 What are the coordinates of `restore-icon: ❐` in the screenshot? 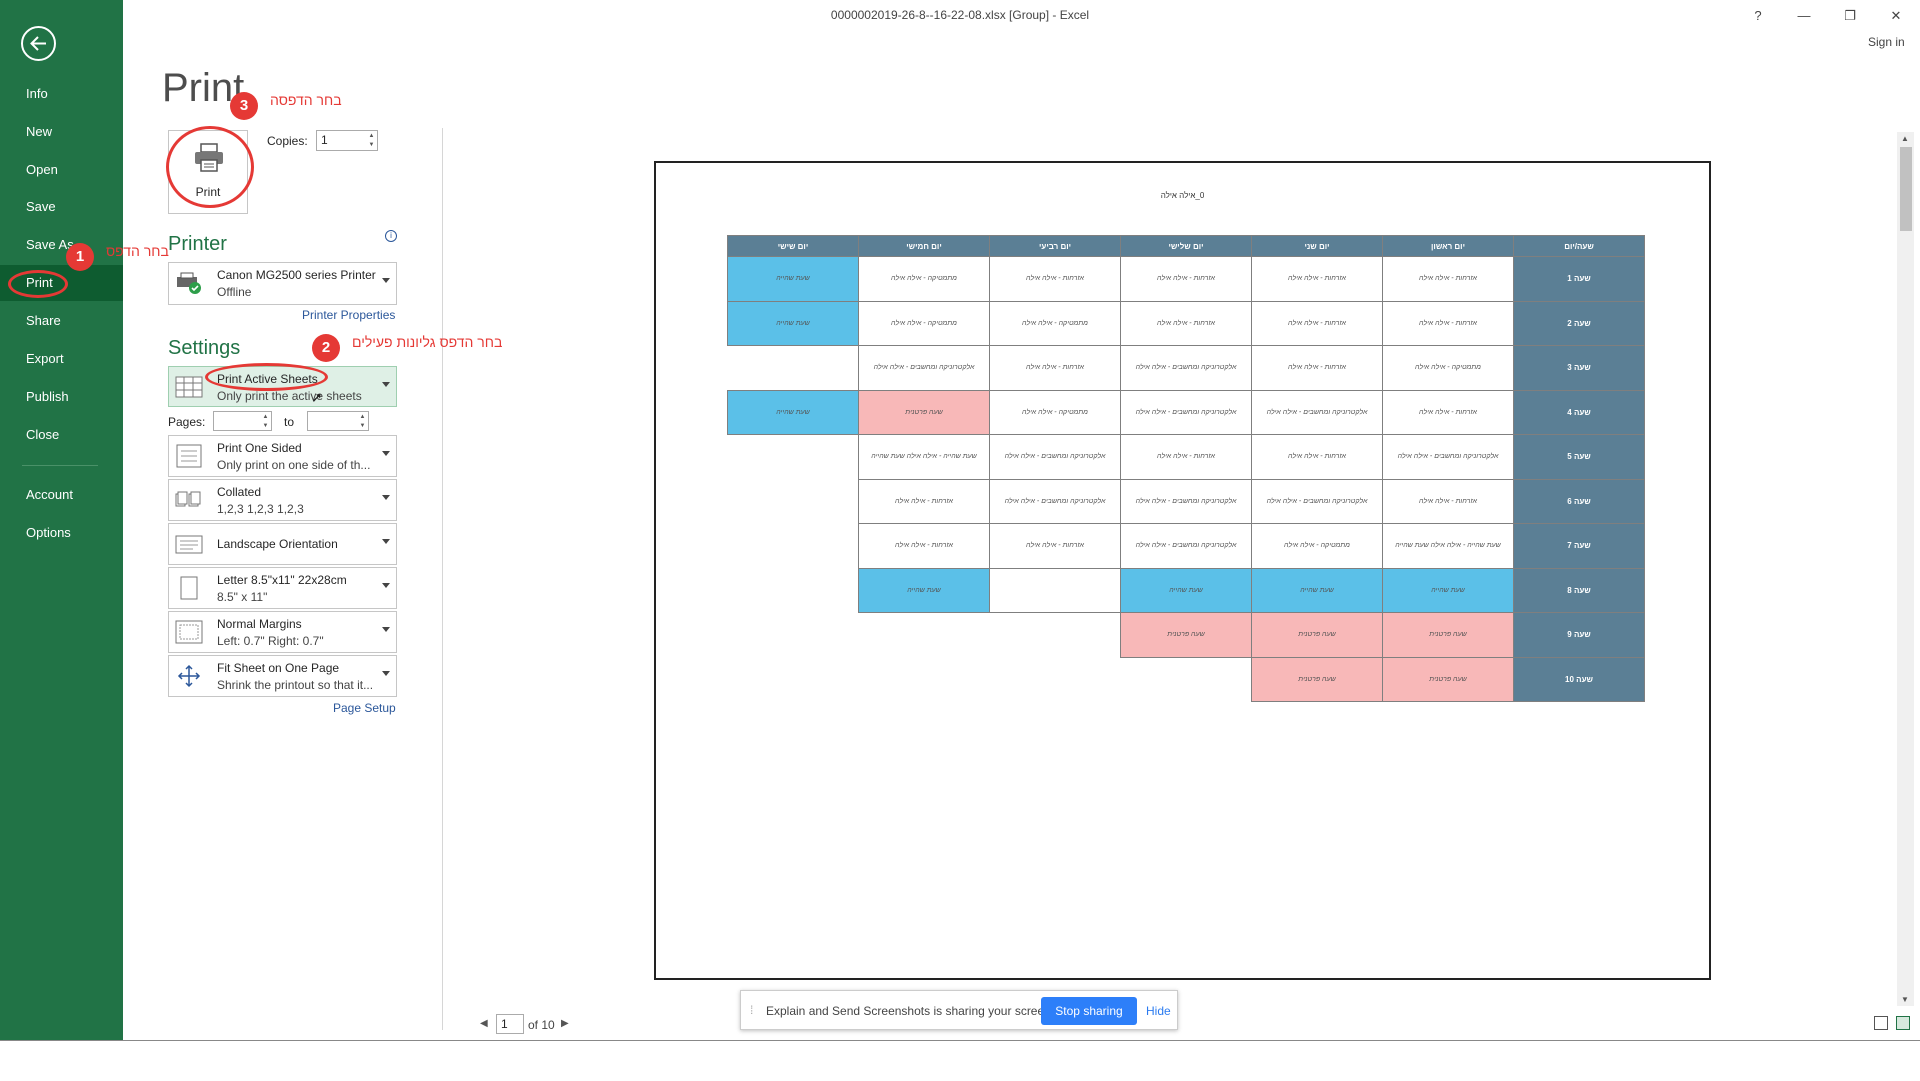 It's located at (1850, 16).